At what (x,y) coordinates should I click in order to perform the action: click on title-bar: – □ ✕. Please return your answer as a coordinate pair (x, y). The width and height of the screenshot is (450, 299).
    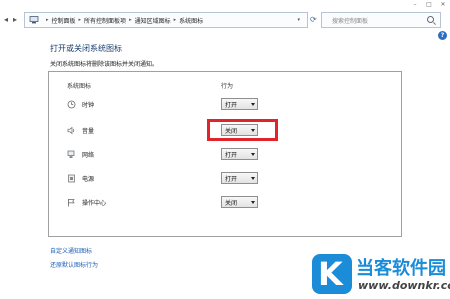
    Looking at the image, I should click on (225, 4).